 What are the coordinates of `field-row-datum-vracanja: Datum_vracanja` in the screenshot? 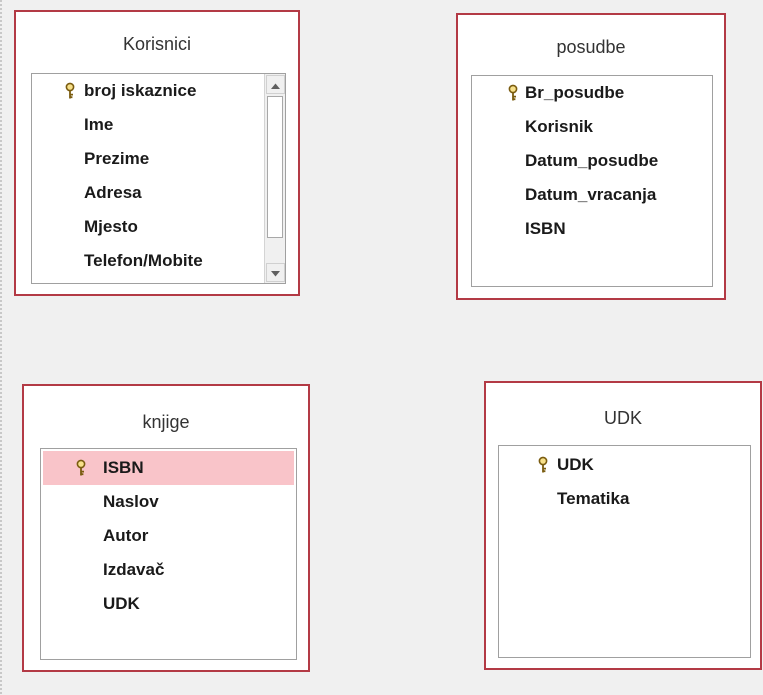 It's located at (592, 195).